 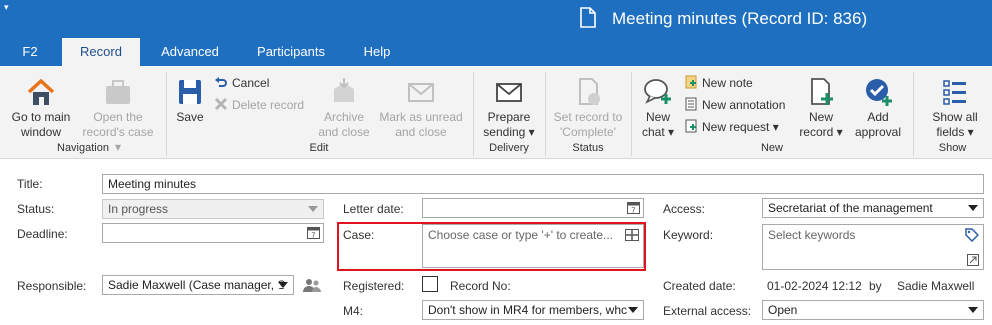 I want to click on prepare-sending-button: Prepare sending ▾, so click(x=509, y=108).